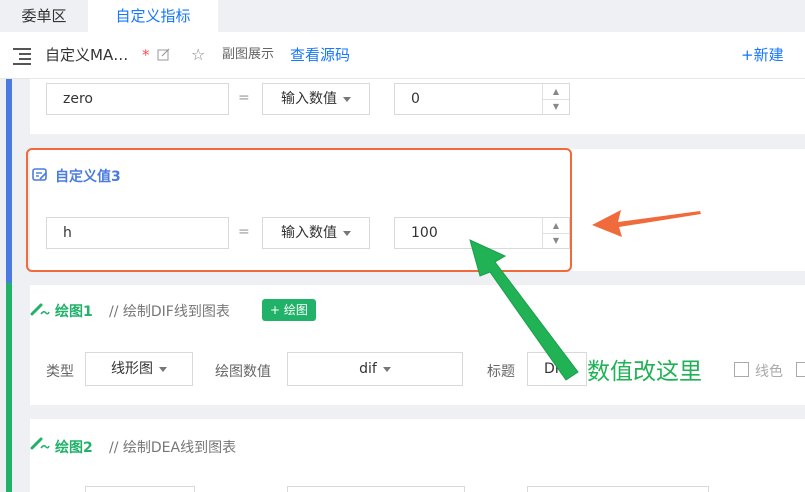 This screenshot has width=805, height=492. What do you see at coordinates (585, 295) in the screenshot?
I see `annotation-arrows` at bounding box center [585, 295].